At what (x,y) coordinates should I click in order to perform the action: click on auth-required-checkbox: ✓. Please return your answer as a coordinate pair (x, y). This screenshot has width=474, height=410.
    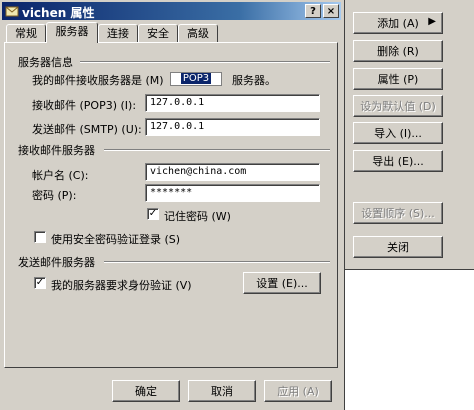
    Looking at the image, I should click on (40, 283).